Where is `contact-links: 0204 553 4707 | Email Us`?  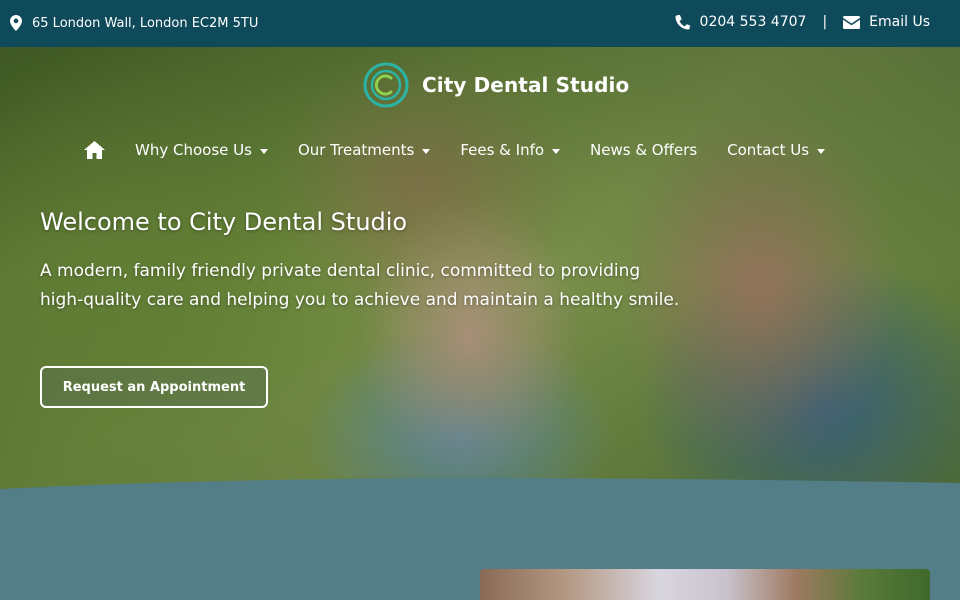 contact-links: 0204 553 4707 | Email Us is located at coordinates (802, 22).